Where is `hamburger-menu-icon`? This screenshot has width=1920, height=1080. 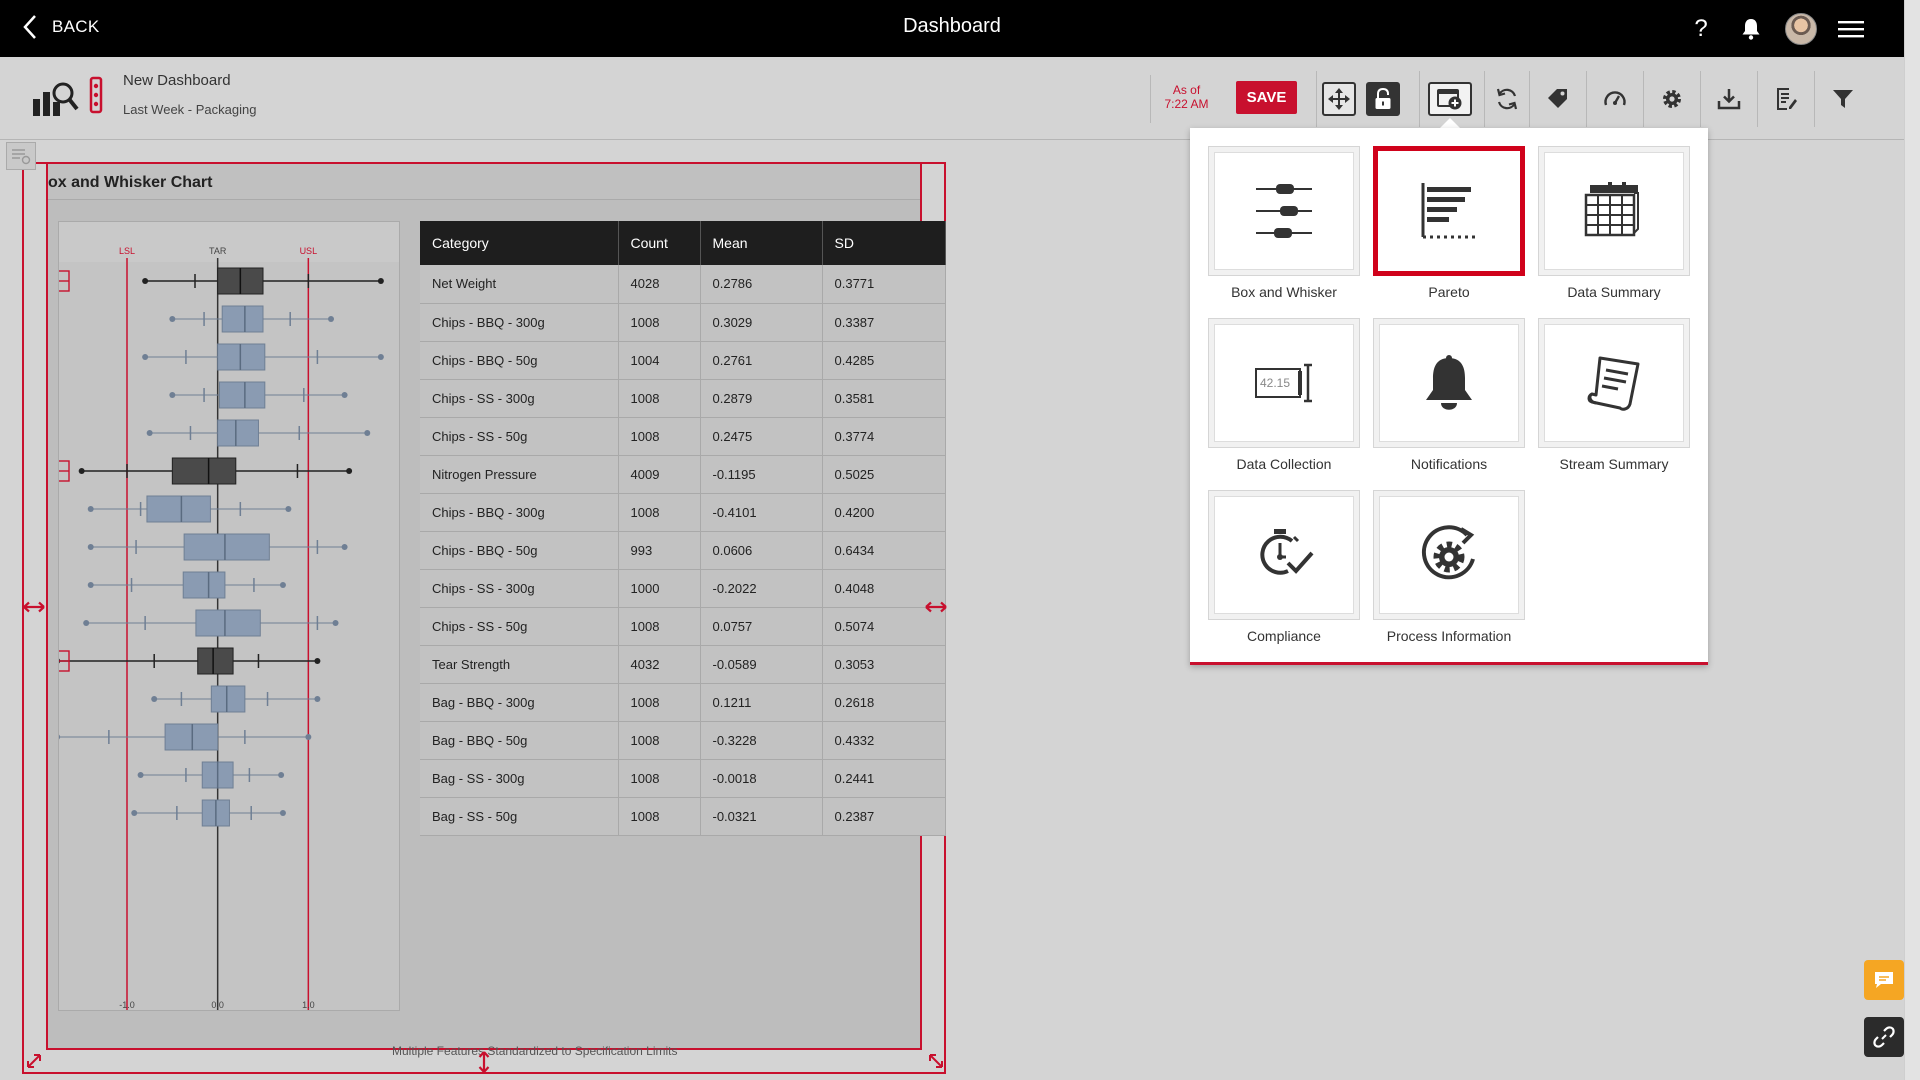
hamburger-menu-icon is located at coordinates (1851, 29).